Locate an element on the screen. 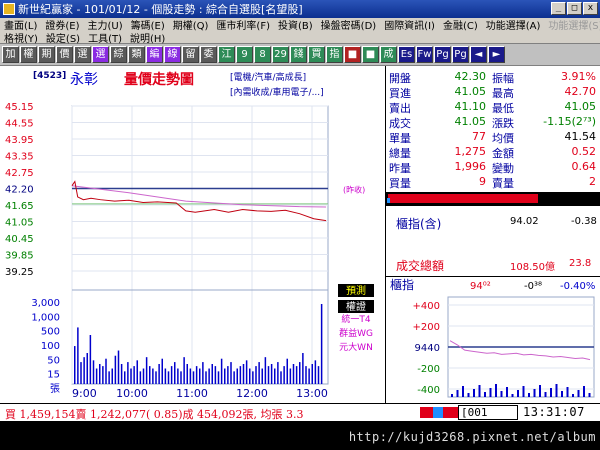 This screenshot has width=600, height=450. quote-label: 單量 is located at coordinates (400, 138).